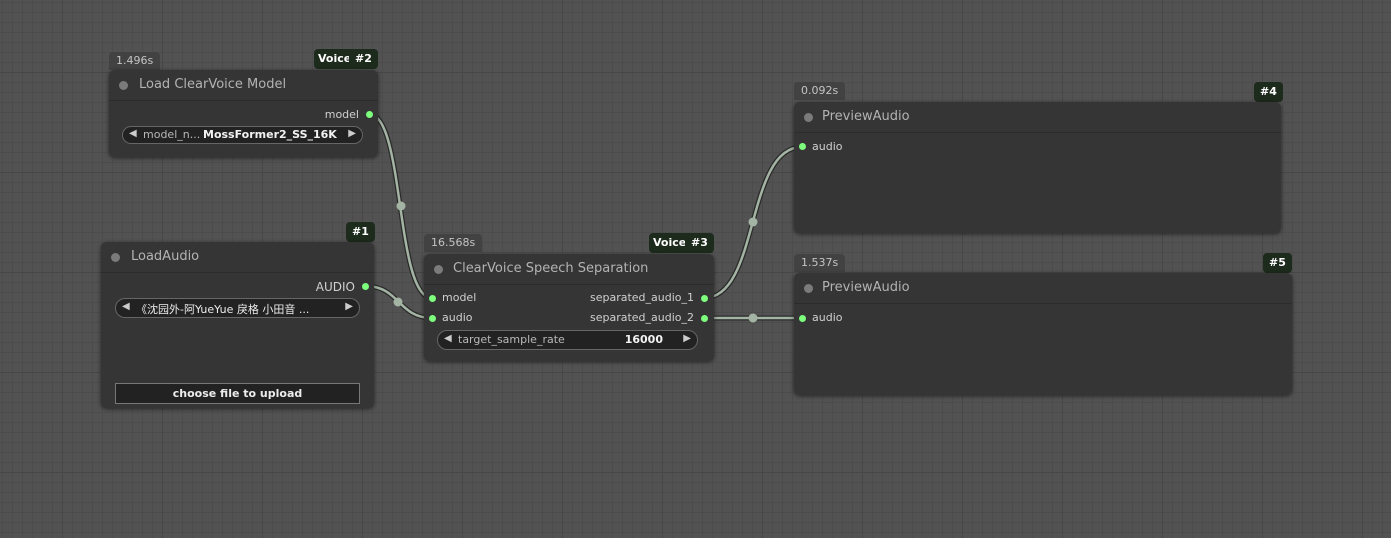 The height and width of the screenshot is (538, 1391). What do you see at coordinates (641, 297) in the screenshot?
I see `output-label-separated-audio-1: separated_audio_1` at bounding box center [641, 297].